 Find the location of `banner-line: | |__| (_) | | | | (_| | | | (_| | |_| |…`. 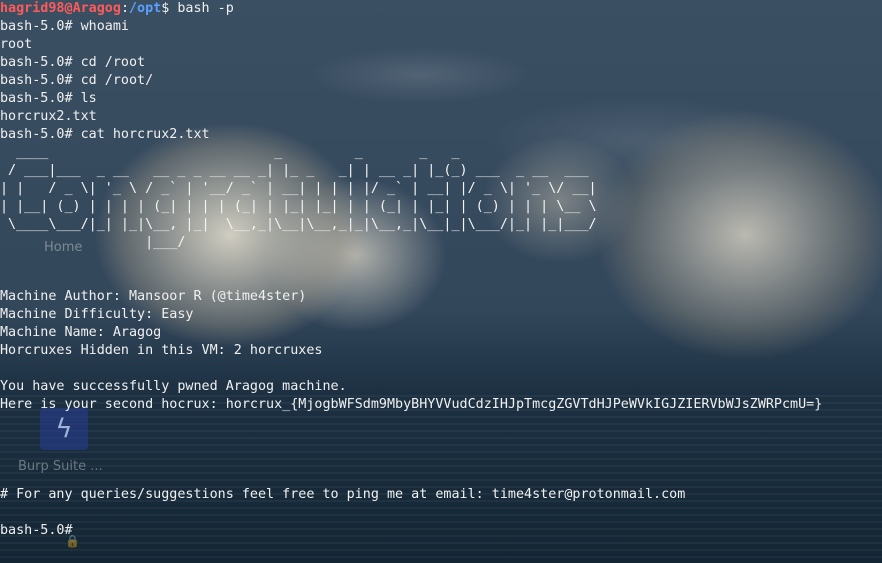

banner-line: | |__| (_) | | | | (_| | | | (_| | |_| |… is located at coordinates (298, 206).